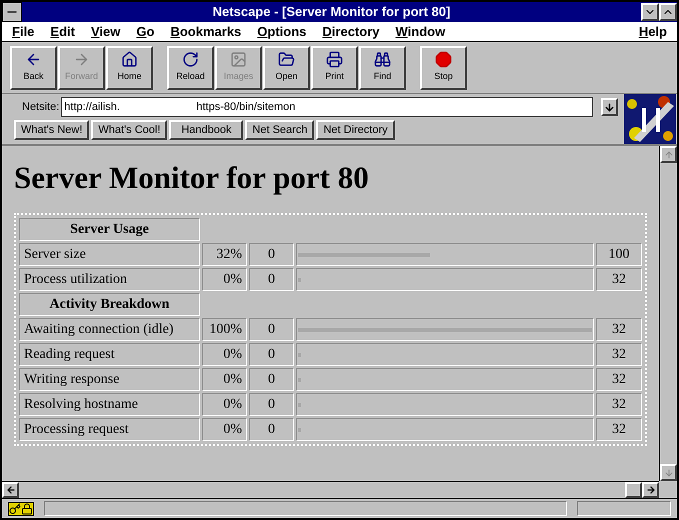  I want to click on printer-icon, so click(334, 59).